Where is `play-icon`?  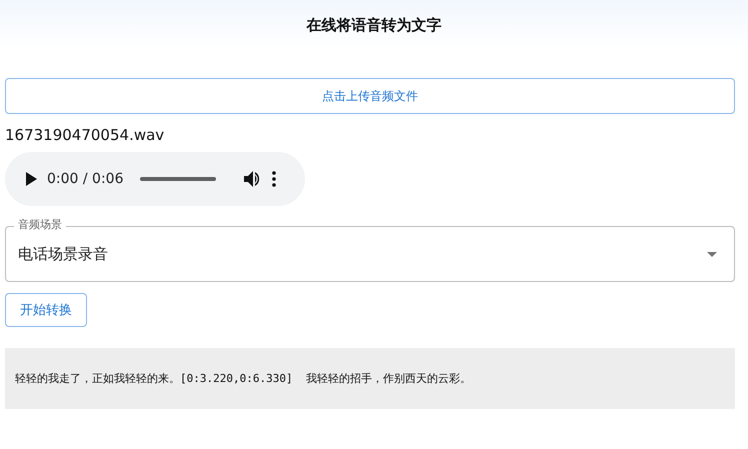
play-icon is located at coordinates (31, 179).